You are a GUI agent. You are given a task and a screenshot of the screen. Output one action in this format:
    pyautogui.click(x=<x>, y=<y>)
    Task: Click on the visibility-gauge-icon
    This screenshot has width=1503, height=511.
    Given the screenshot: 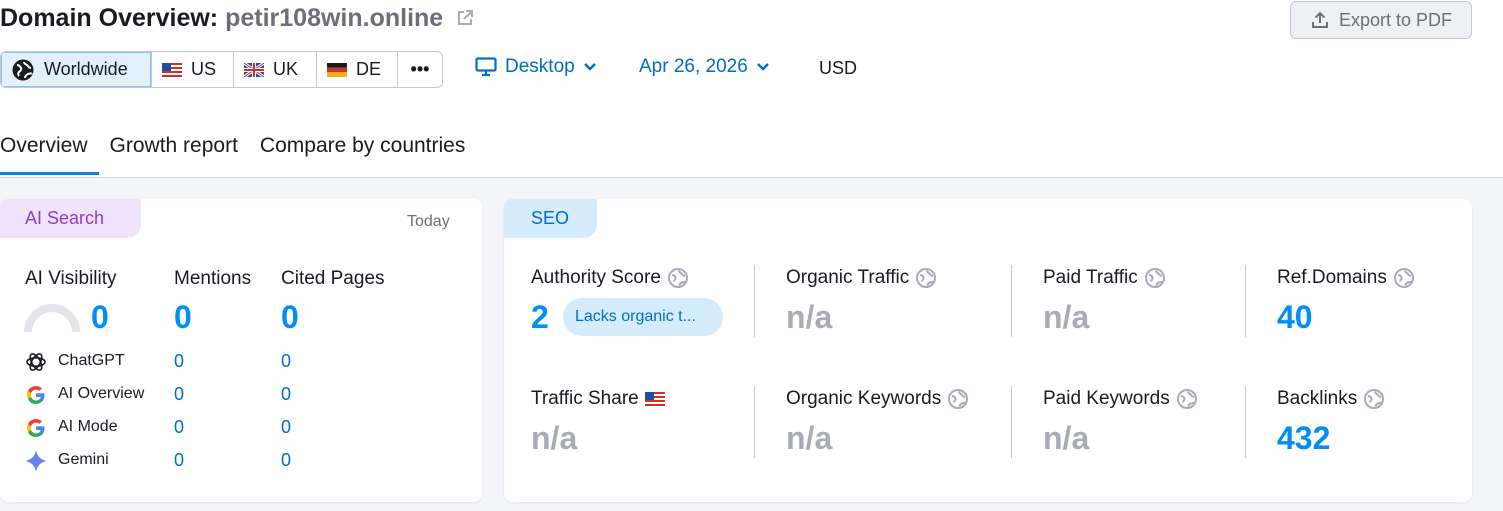 What is the action you would take?
    pyautogui.click(x=52, y=318)
    